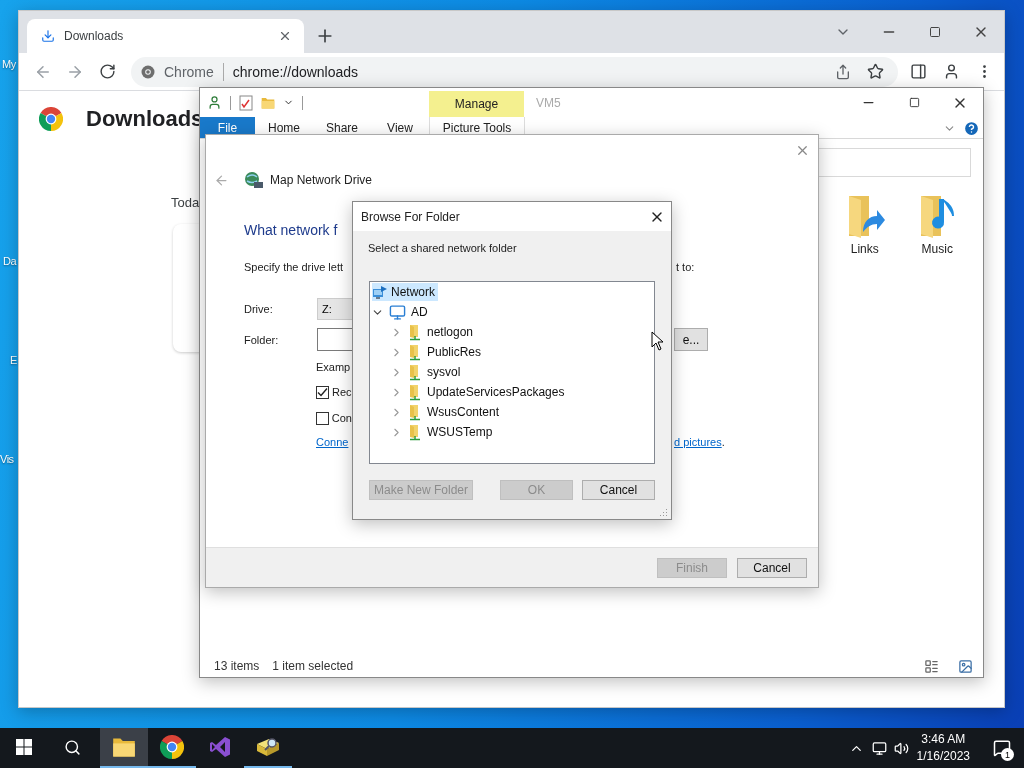 This screenshot has height=768, width=1024. I want to click on bookmark-star-icon, so click(875, 71).